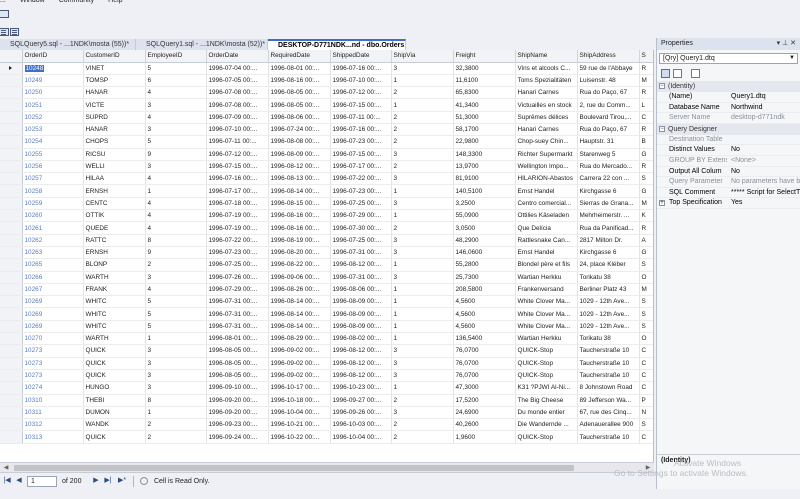 Image resolution: width=800 pixels, height=499 pixels. Describe the element at coordinates (646, 290) in the screenshot. I see `table-cell: M` at that location.